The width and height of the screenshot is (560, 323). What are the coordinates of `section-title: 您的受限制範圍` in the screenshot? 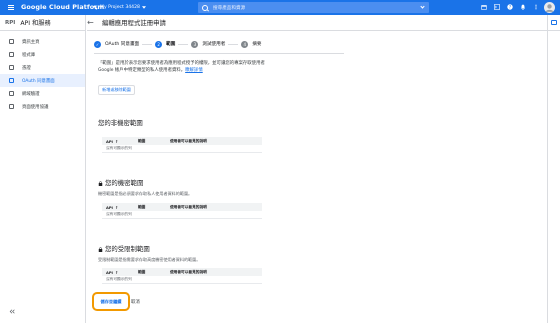 It's located at (127, 249).